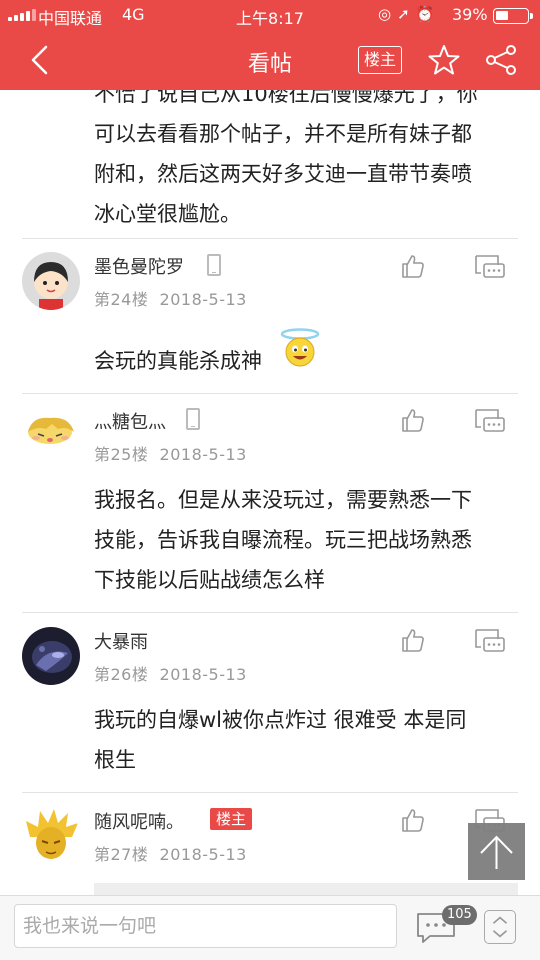 This screenshot has height=960, width=540. I want to click on comment-count-badge: 105, so click(459, 915).